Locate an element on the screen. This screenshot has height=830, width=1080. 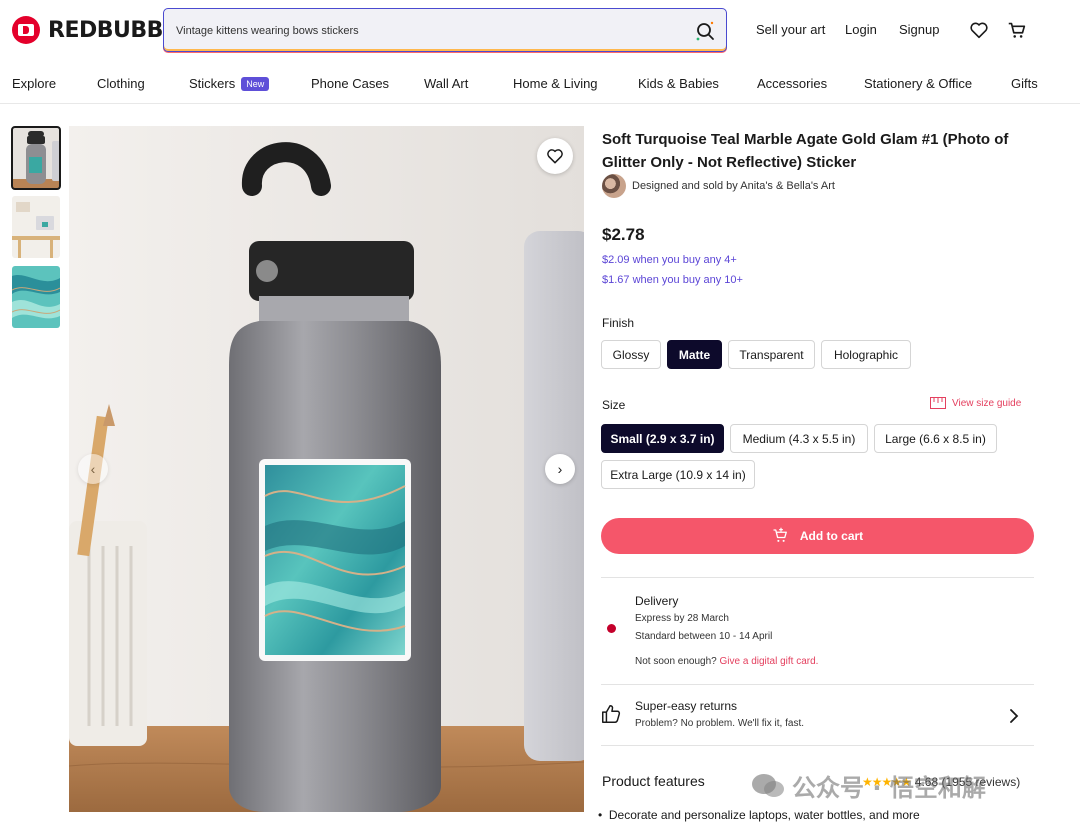
redbubble-logo-icon is located at coordinates (26, 30).